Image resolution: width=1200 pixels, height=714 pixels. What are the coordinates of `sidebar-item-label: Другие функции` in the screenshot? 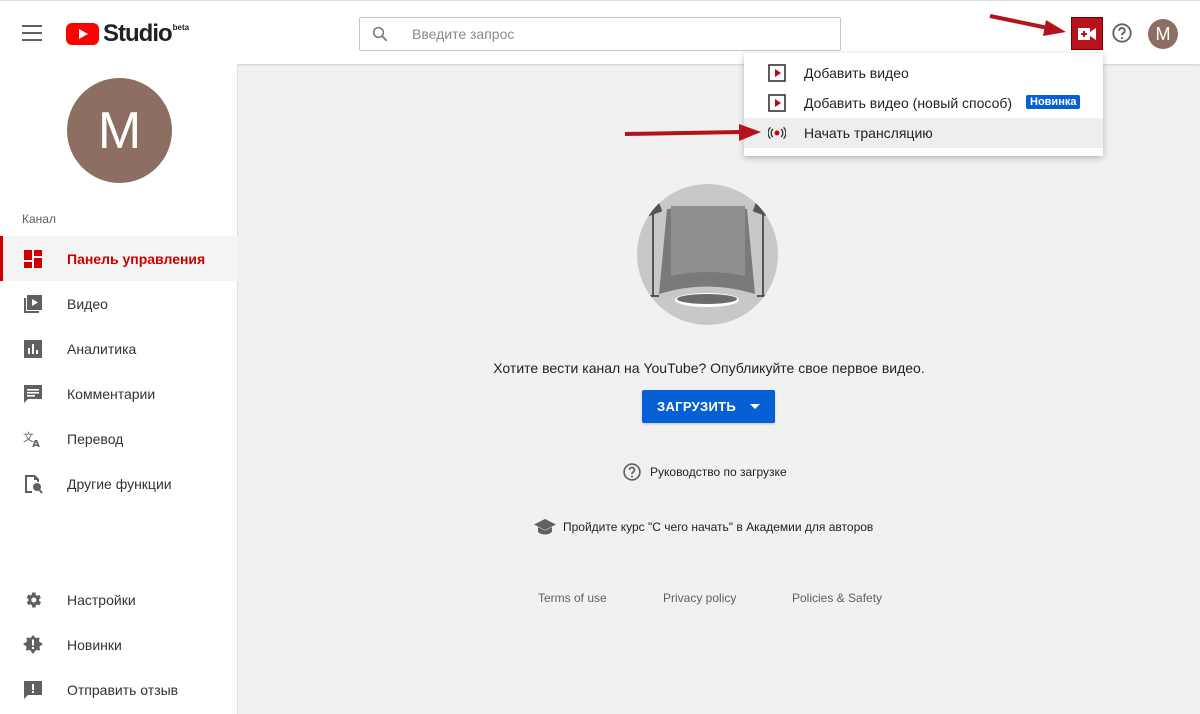 It's located at (119, 483).